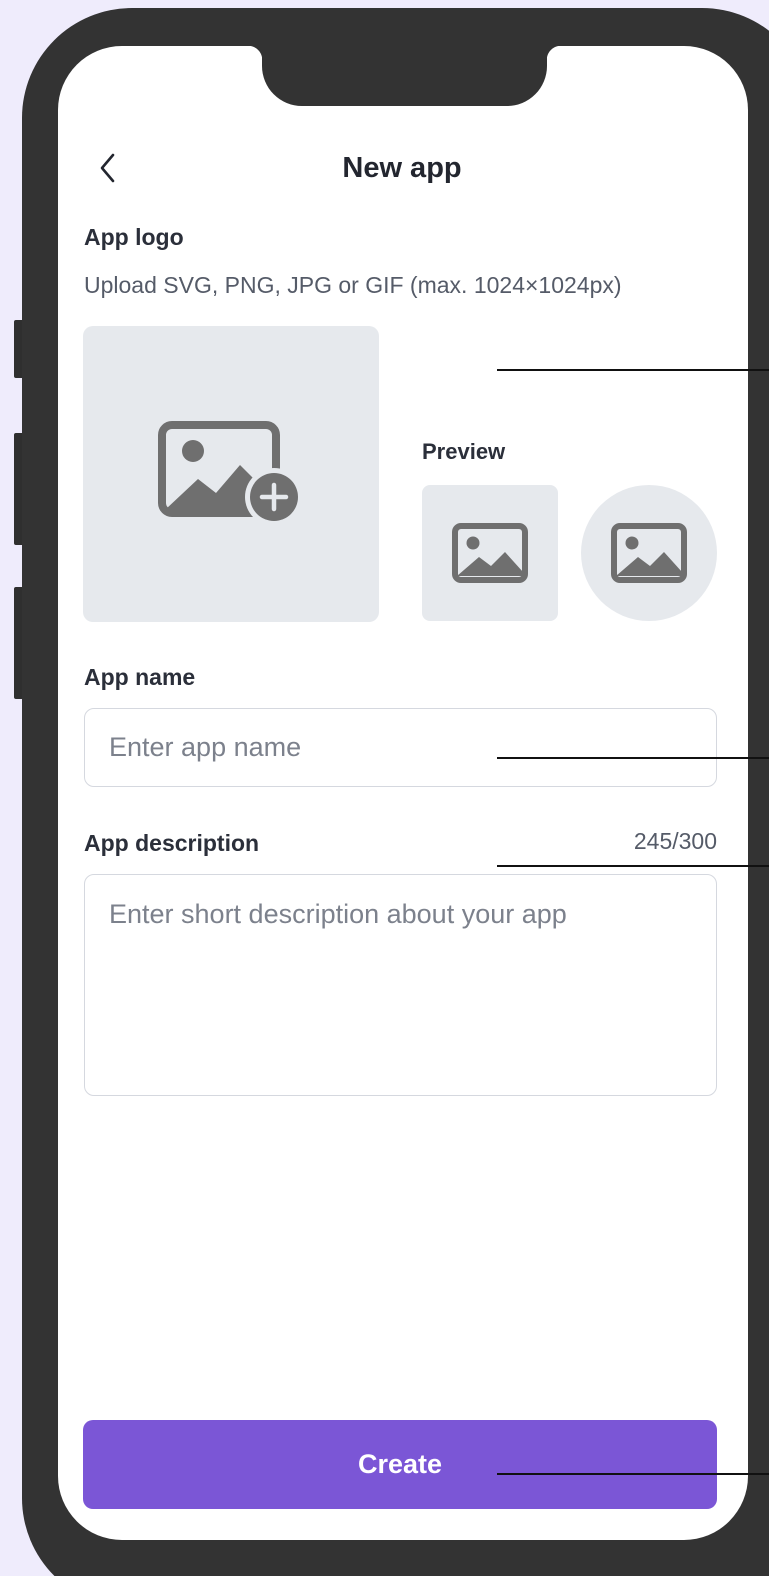 Image resolution: width=769 pixels, height=1576 pixels. I want to click on callout-line-logo, so click(633, 370).